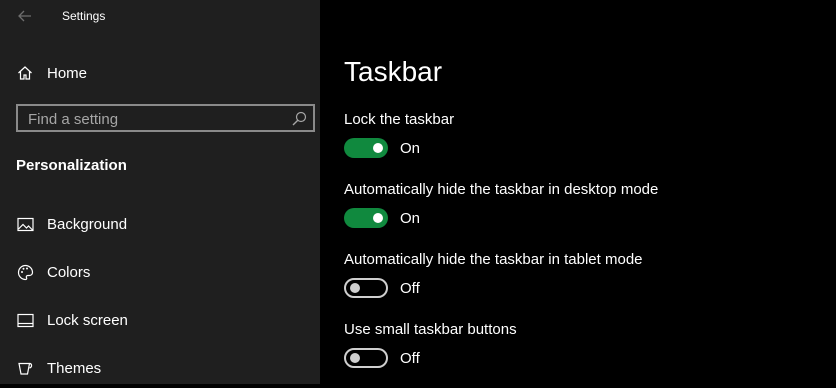 The image size is (836, 388). What do you see at coordinates (160, 16) in the screenshot?
I see `title-bar: Settings` at bounding box center [160, 16].